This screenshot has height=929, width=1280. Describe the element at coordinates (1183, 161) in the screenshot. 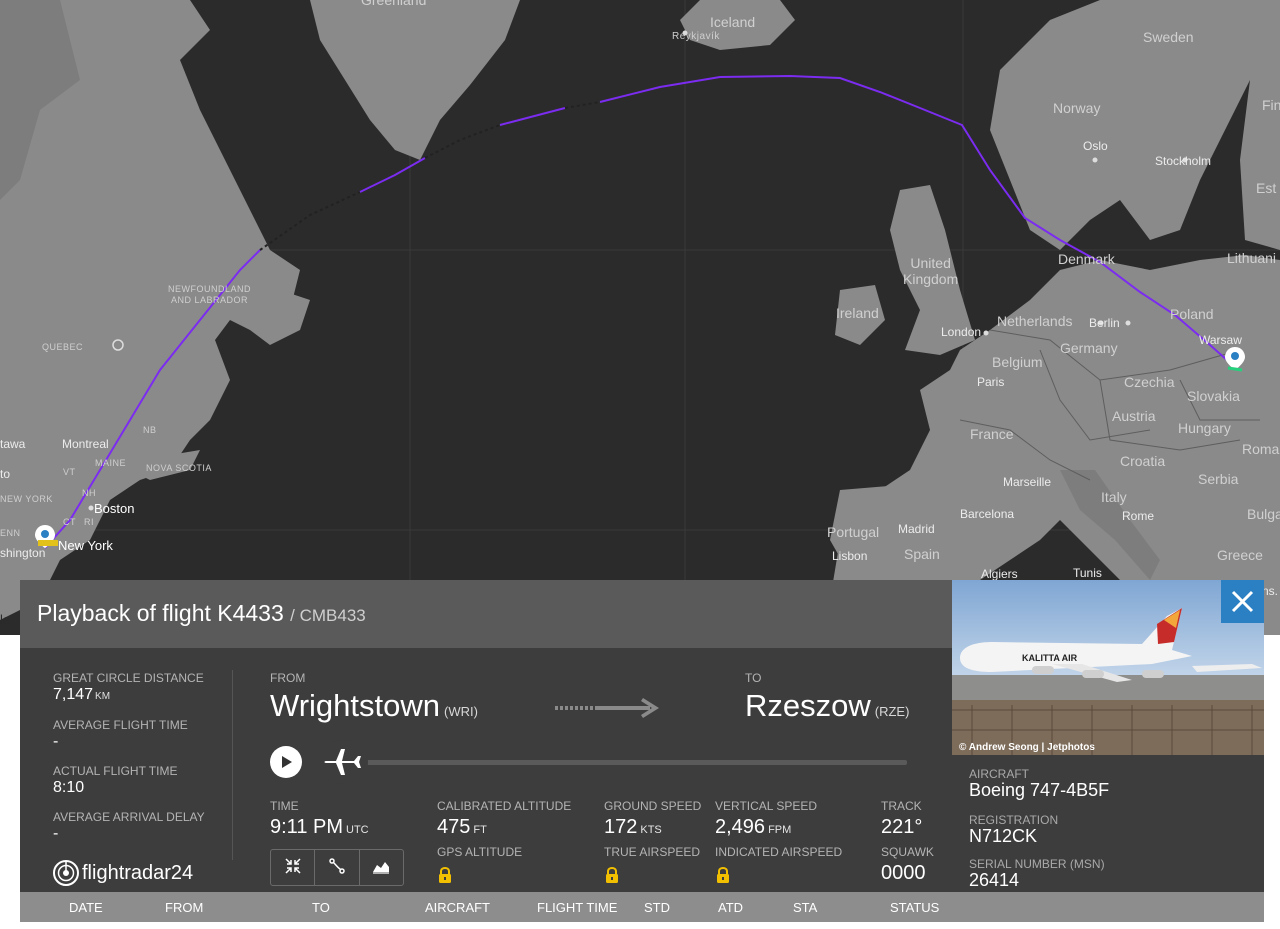

I see `map-label-stockholm: Stockholm` at that location.